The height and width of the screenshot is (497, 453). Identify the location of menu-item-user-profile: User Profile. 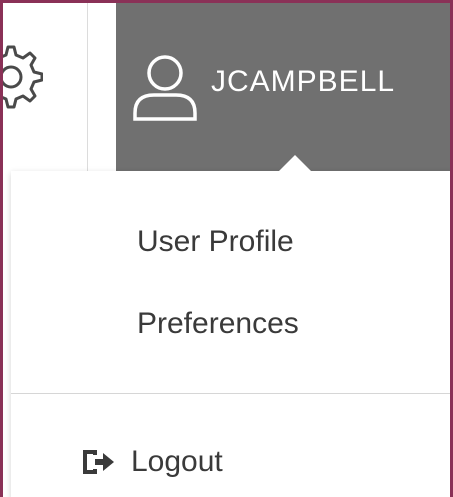
(215, 242).